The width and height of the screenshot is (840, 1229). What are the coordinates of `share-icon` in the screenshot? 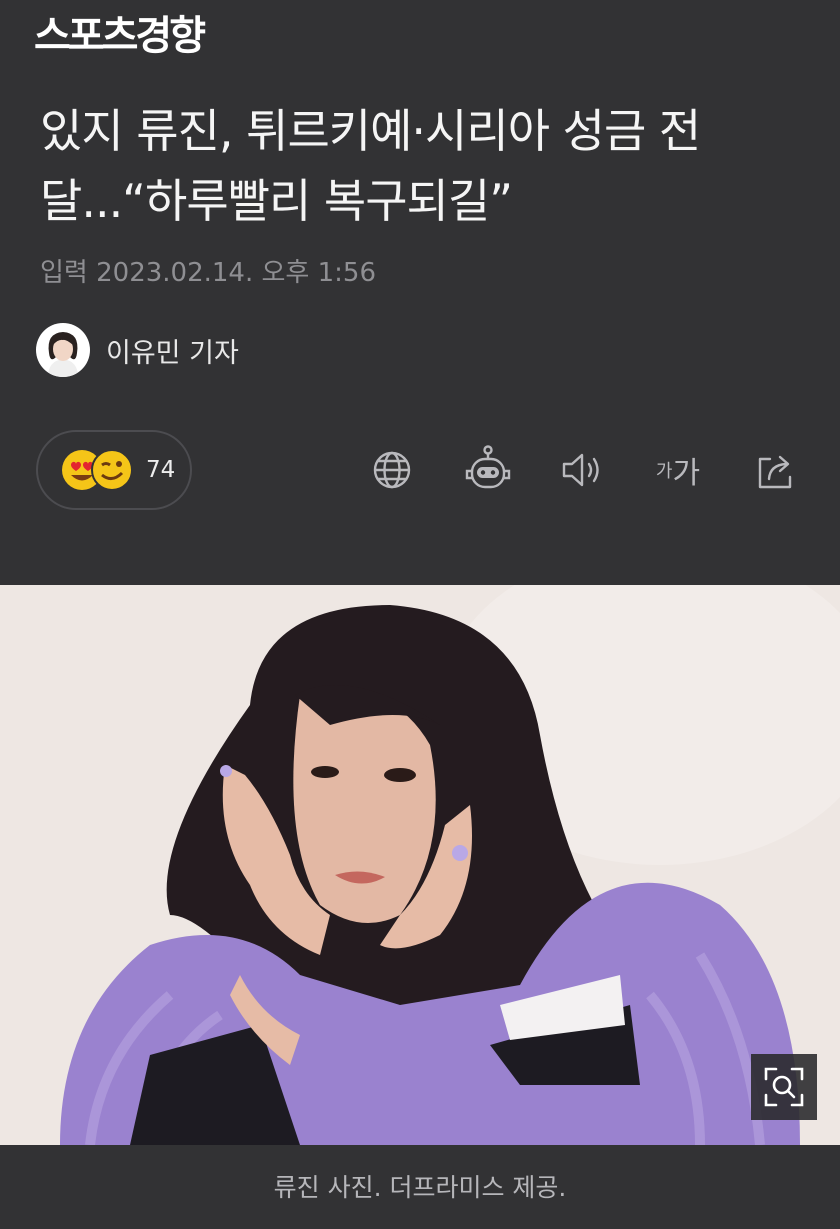 It's located at (775, 472).